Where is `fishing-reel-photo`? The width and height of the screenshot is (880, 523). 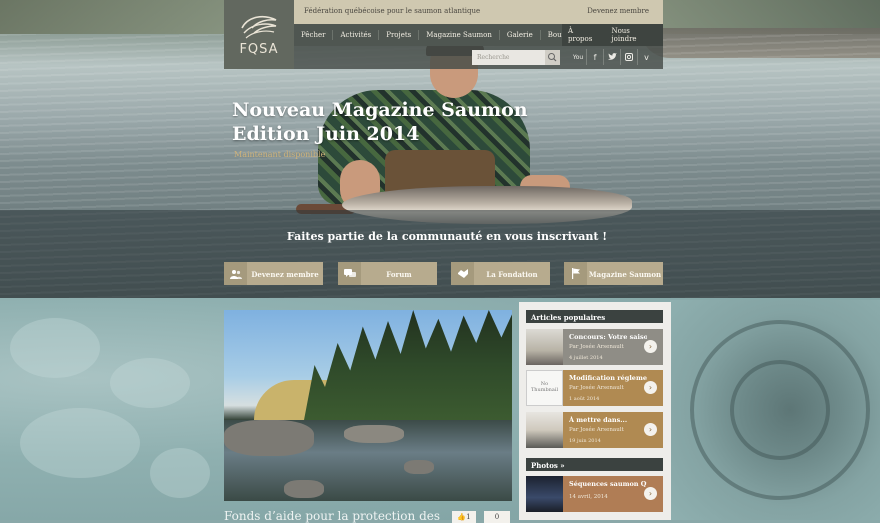 fishing-reel-photo is located at coordinates (775, 410).